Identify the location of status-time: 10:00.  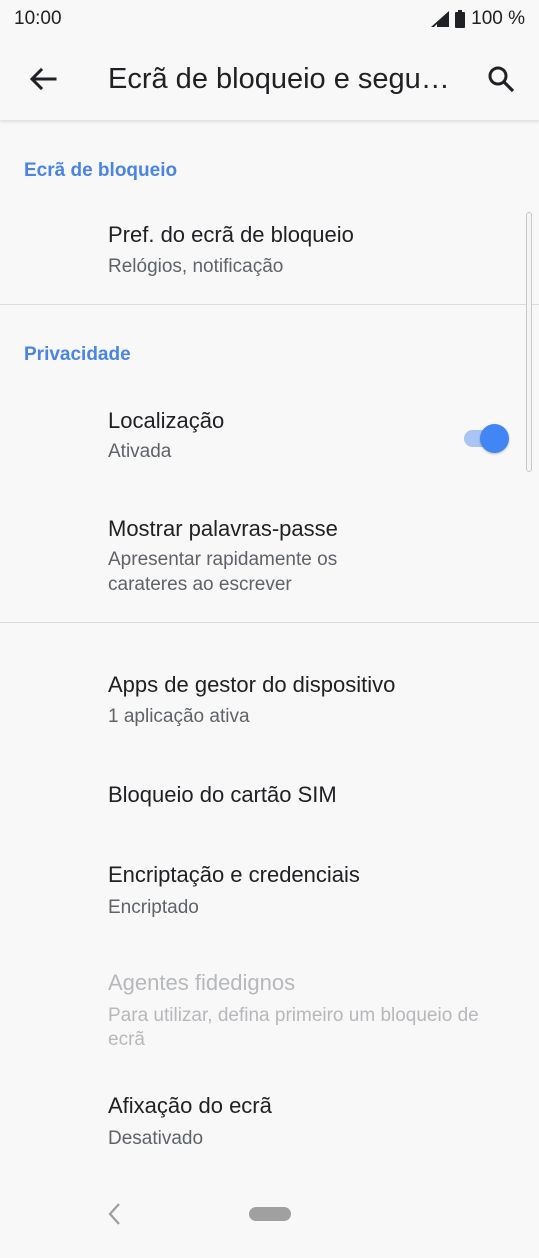
(38, 18).